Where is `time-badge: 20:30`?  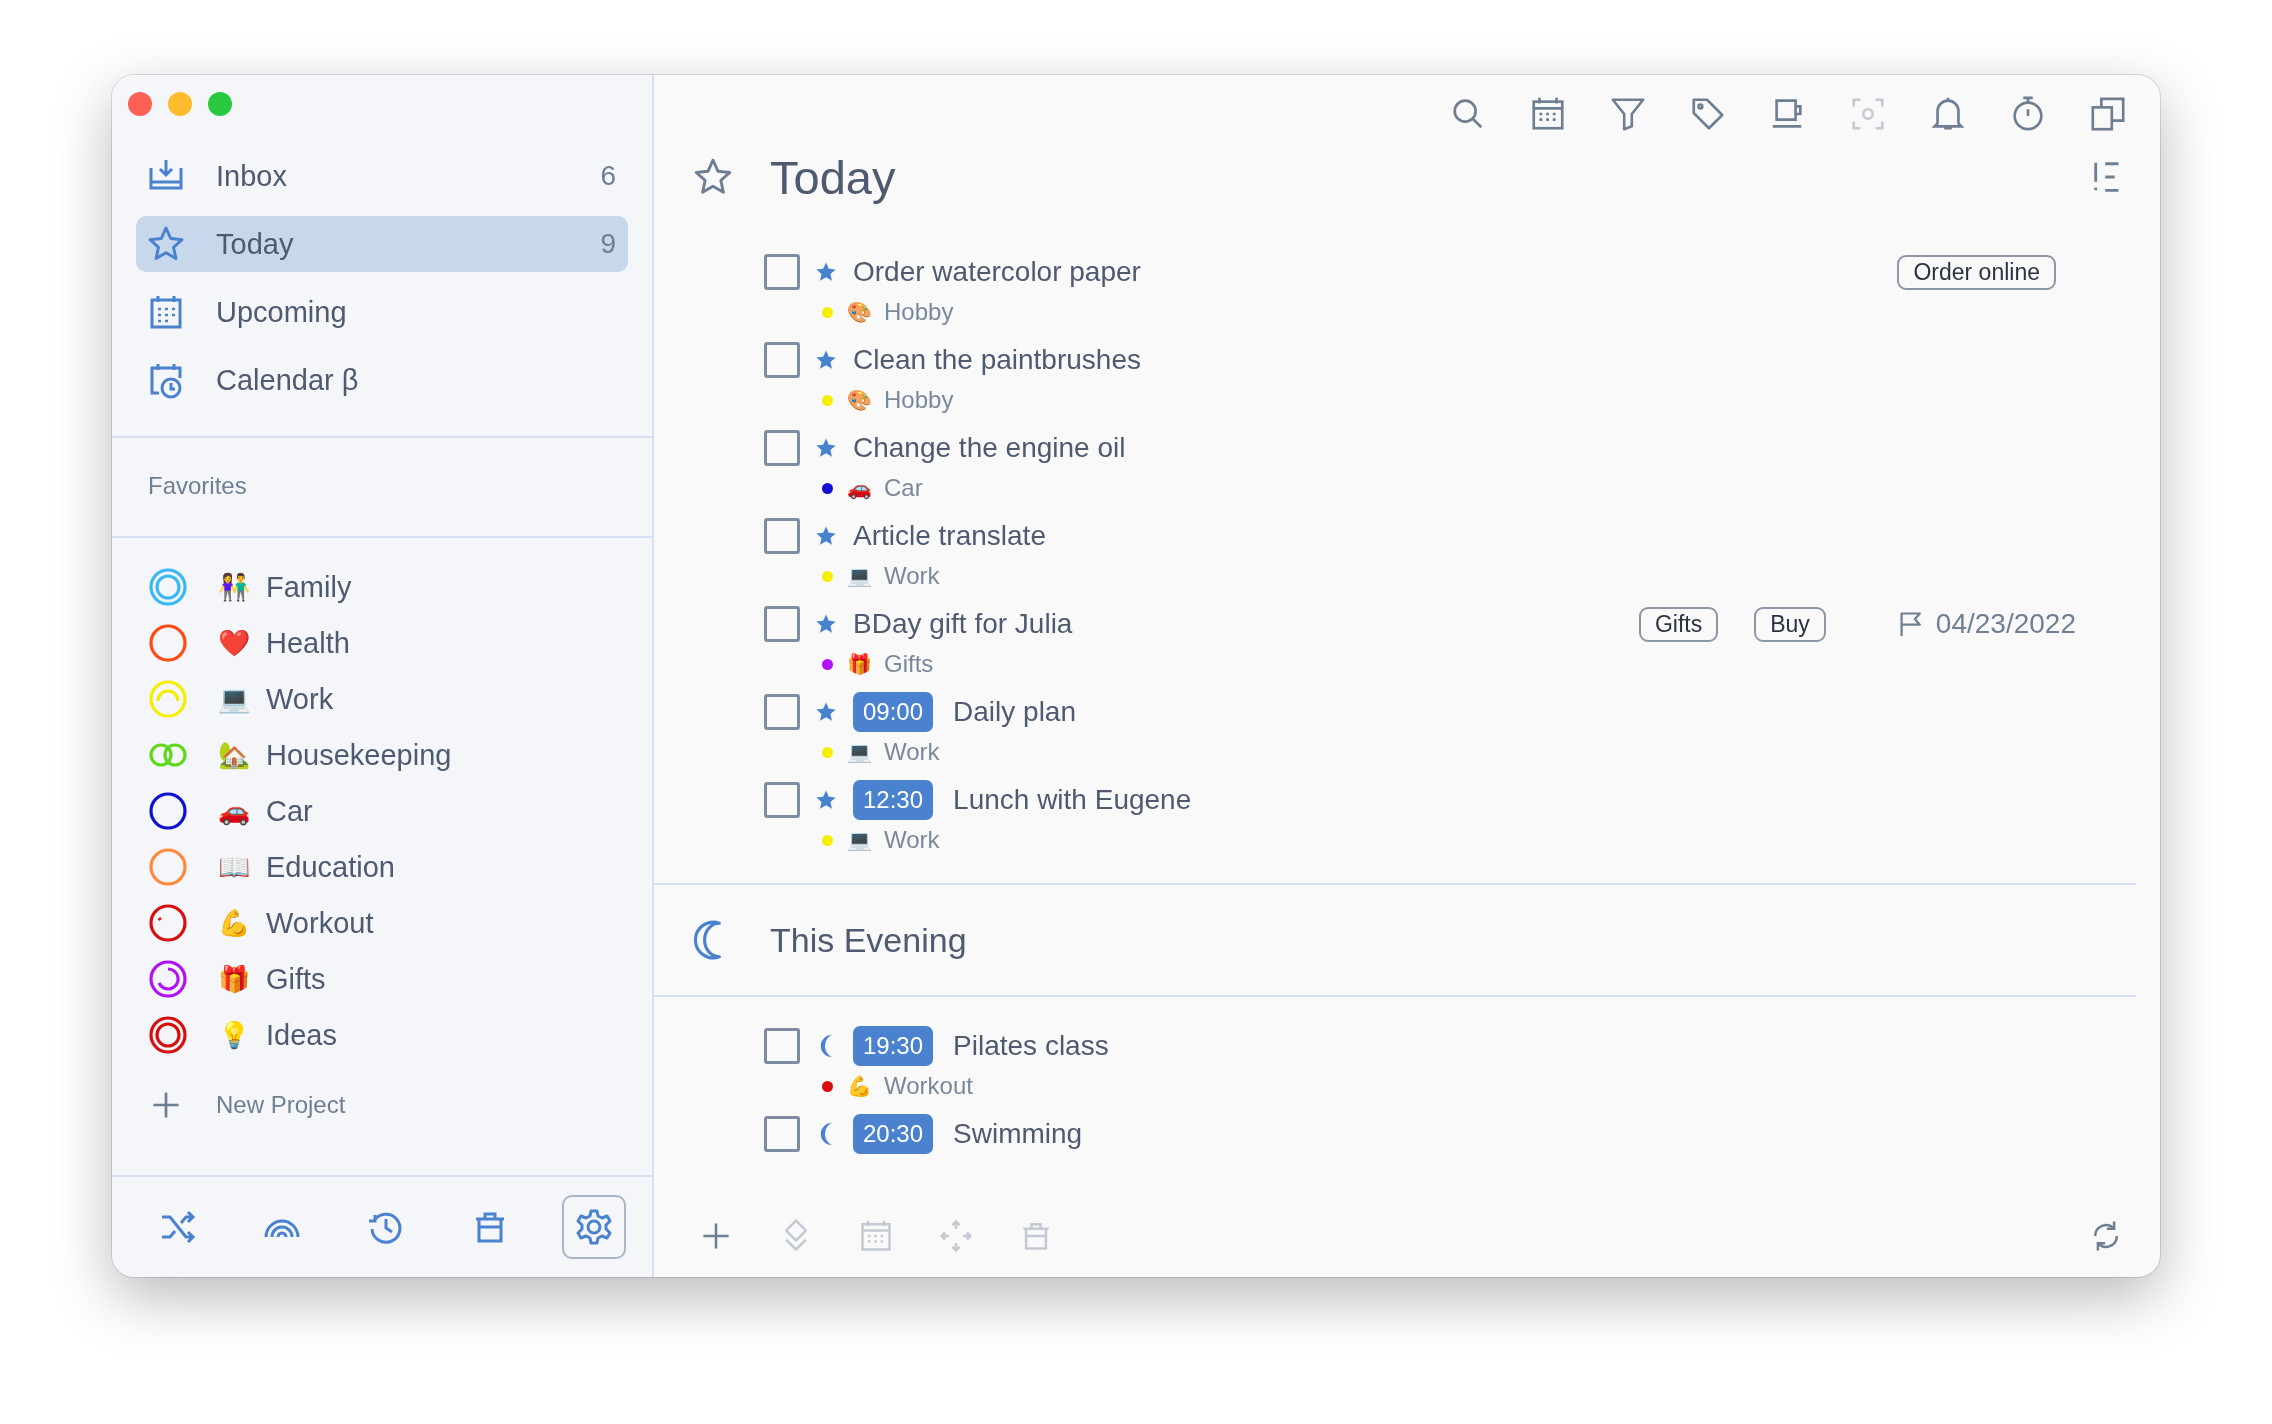 time-badge: 20:30 is located at coordinates (893, 1134).